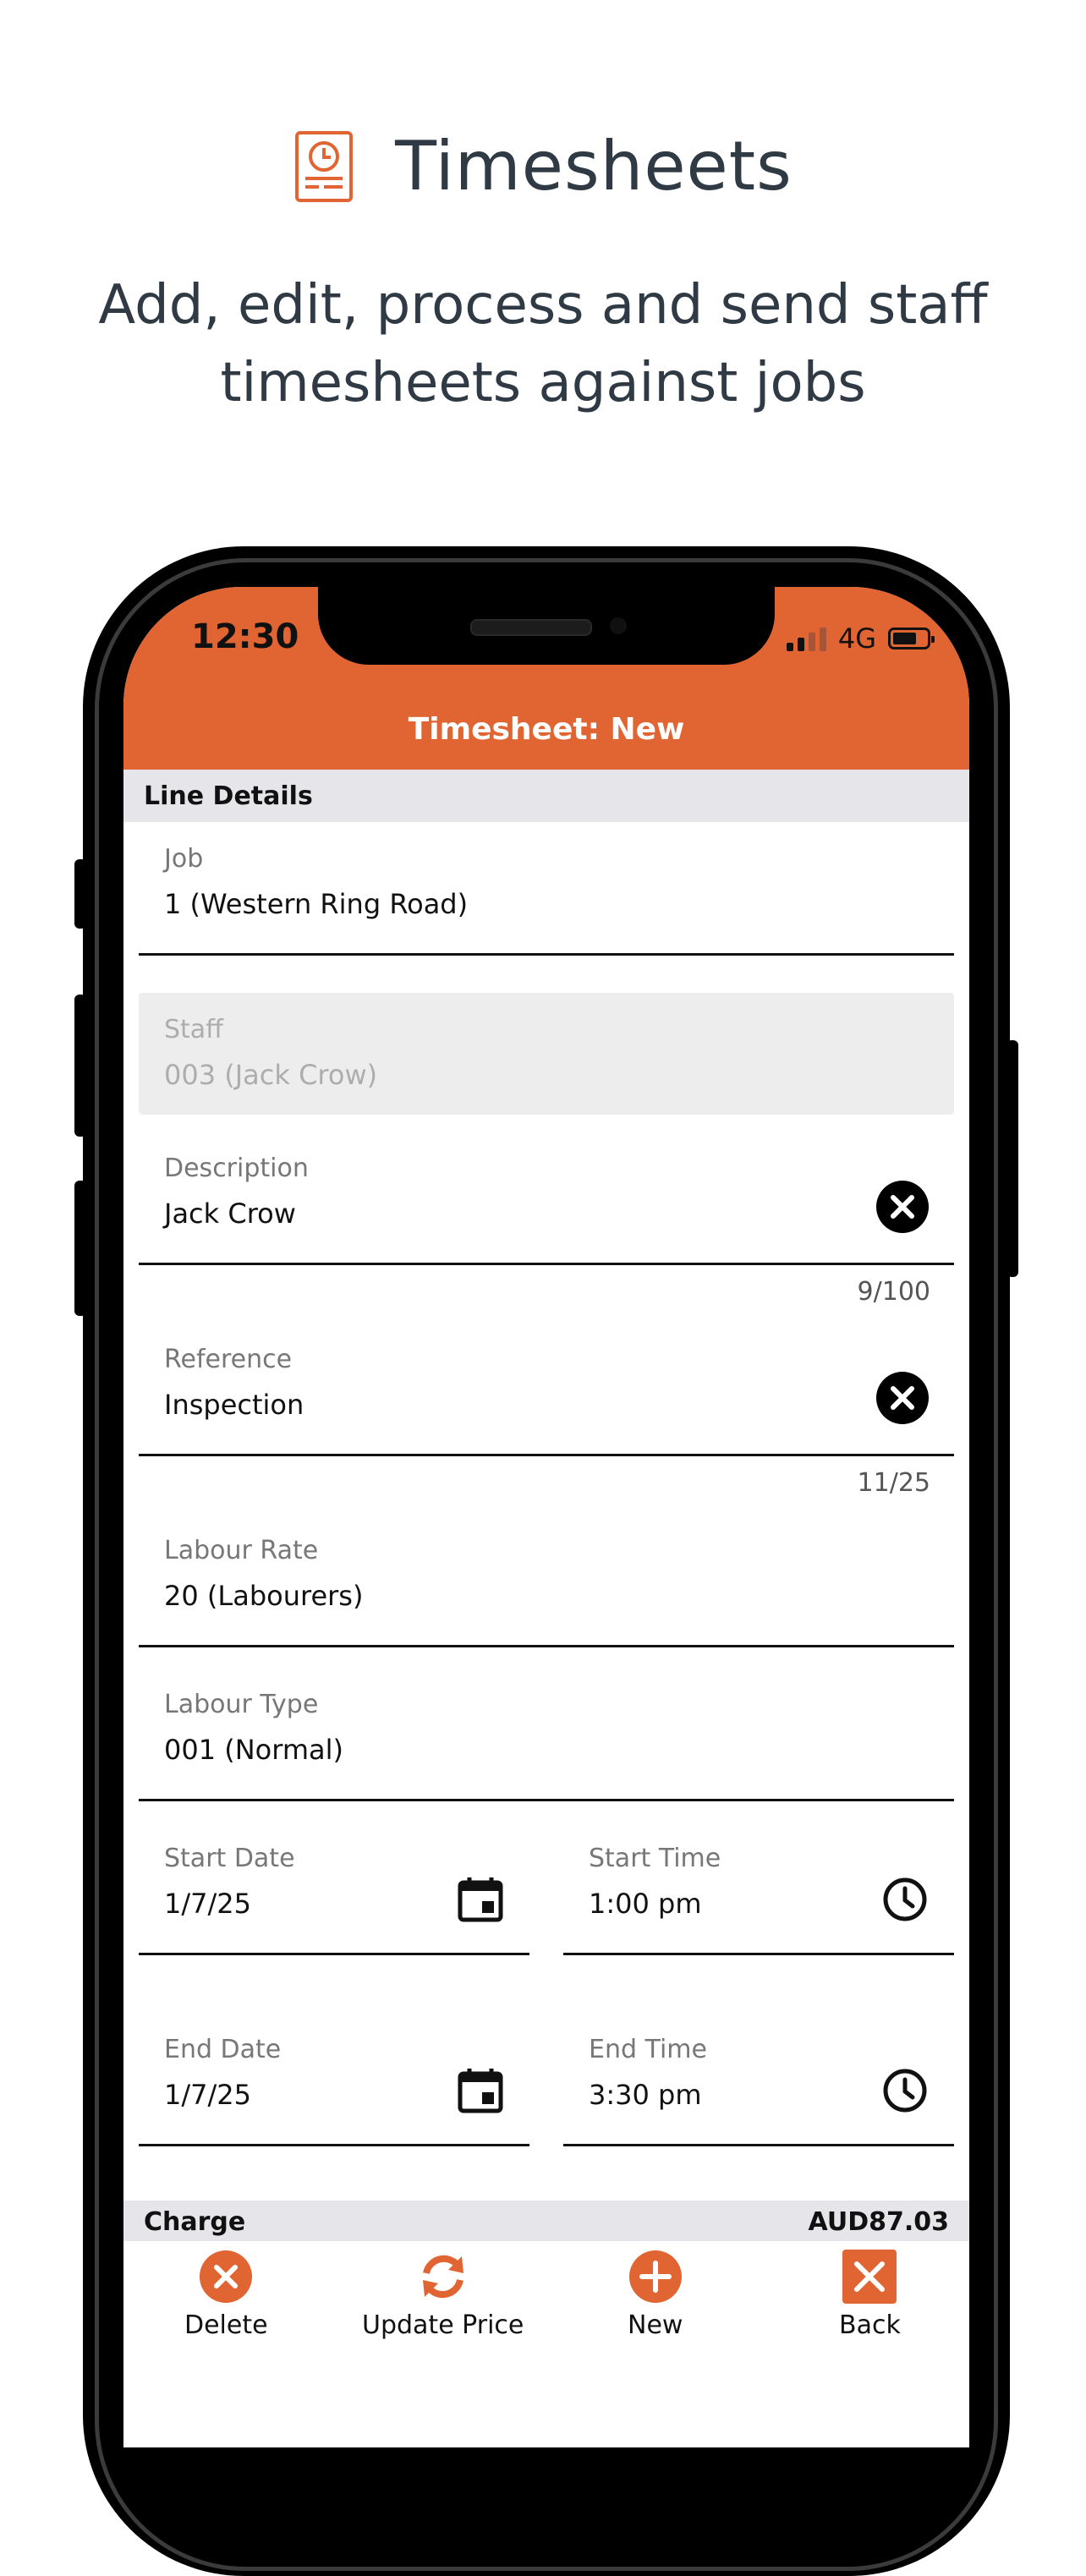  What do you see at coordinates (806, 638) in the screenshot?
I see `signal-icon` at bounding box center [806, 638].